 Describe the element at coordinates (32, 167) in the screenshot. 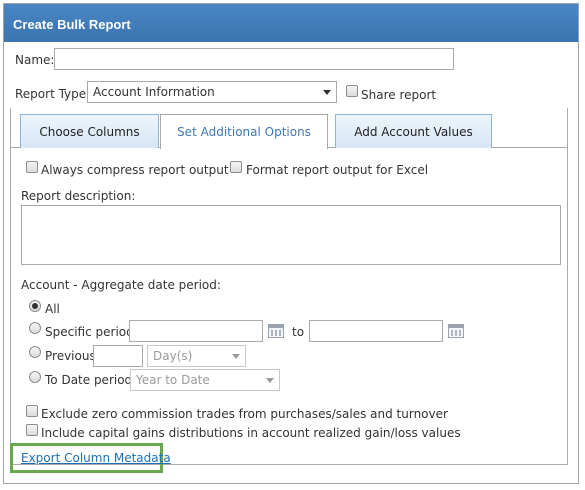

I see `always-compress-checkbox` at that location.